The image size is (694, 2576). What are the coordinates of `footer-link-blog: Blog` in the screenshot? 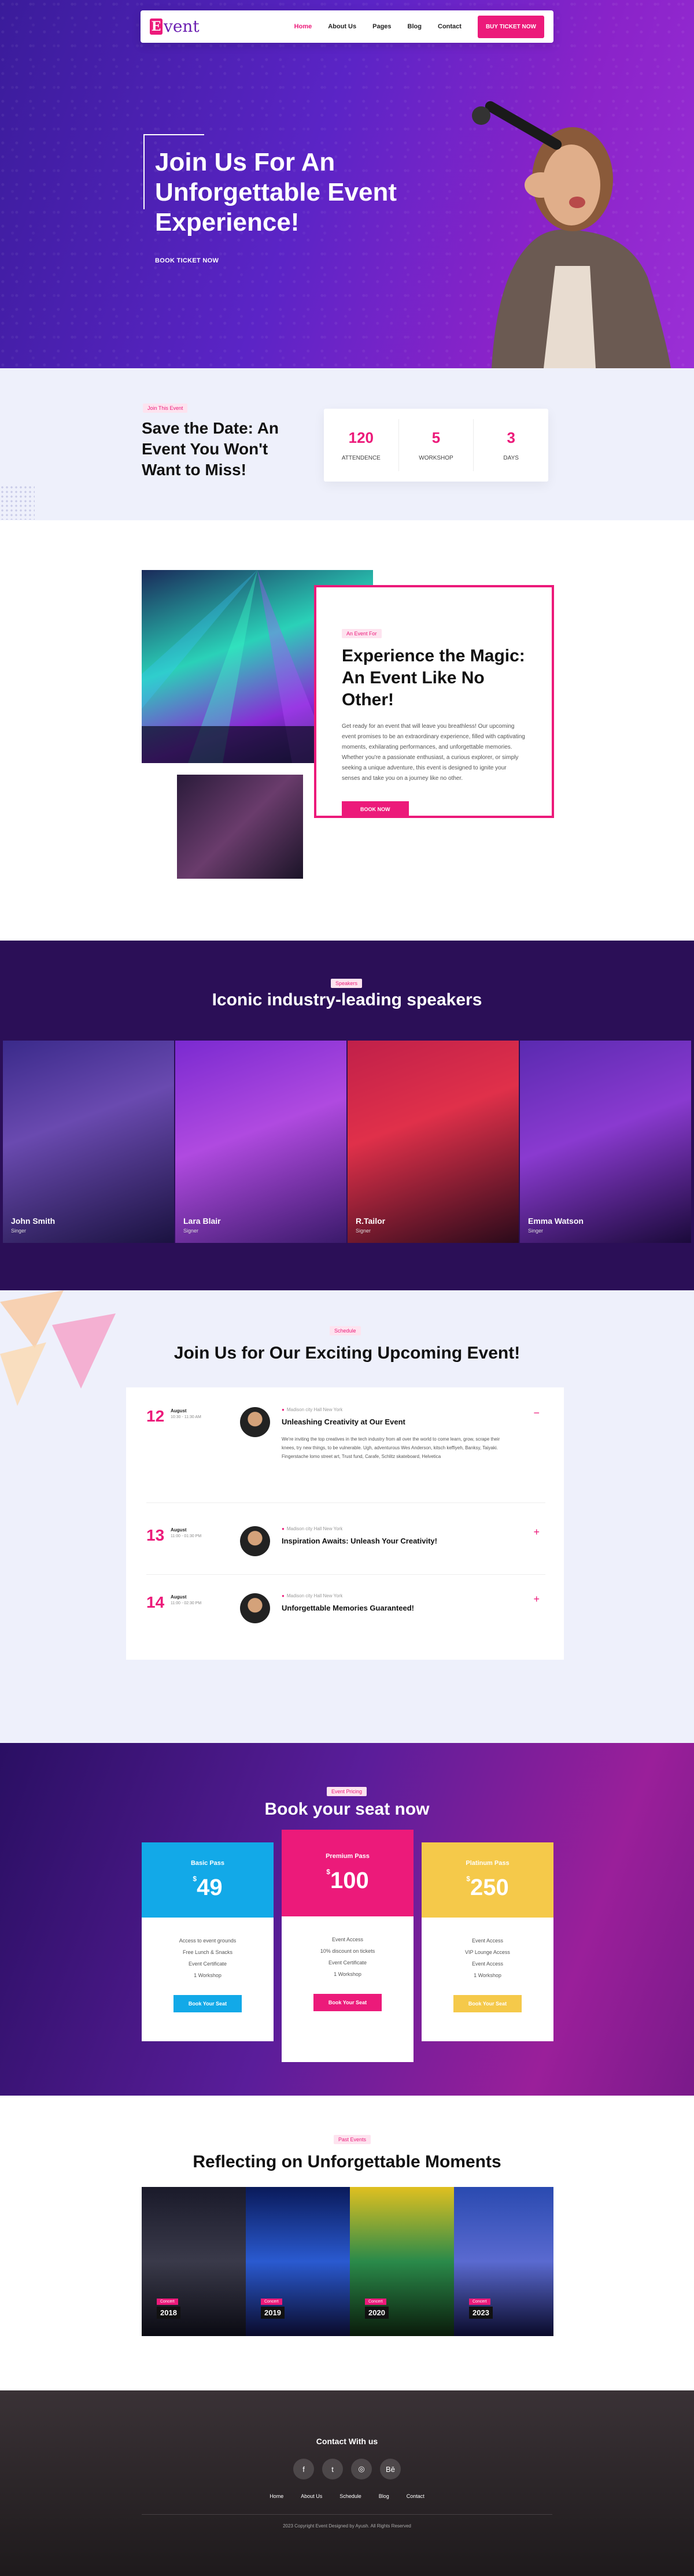 It's located at (384, 2496).